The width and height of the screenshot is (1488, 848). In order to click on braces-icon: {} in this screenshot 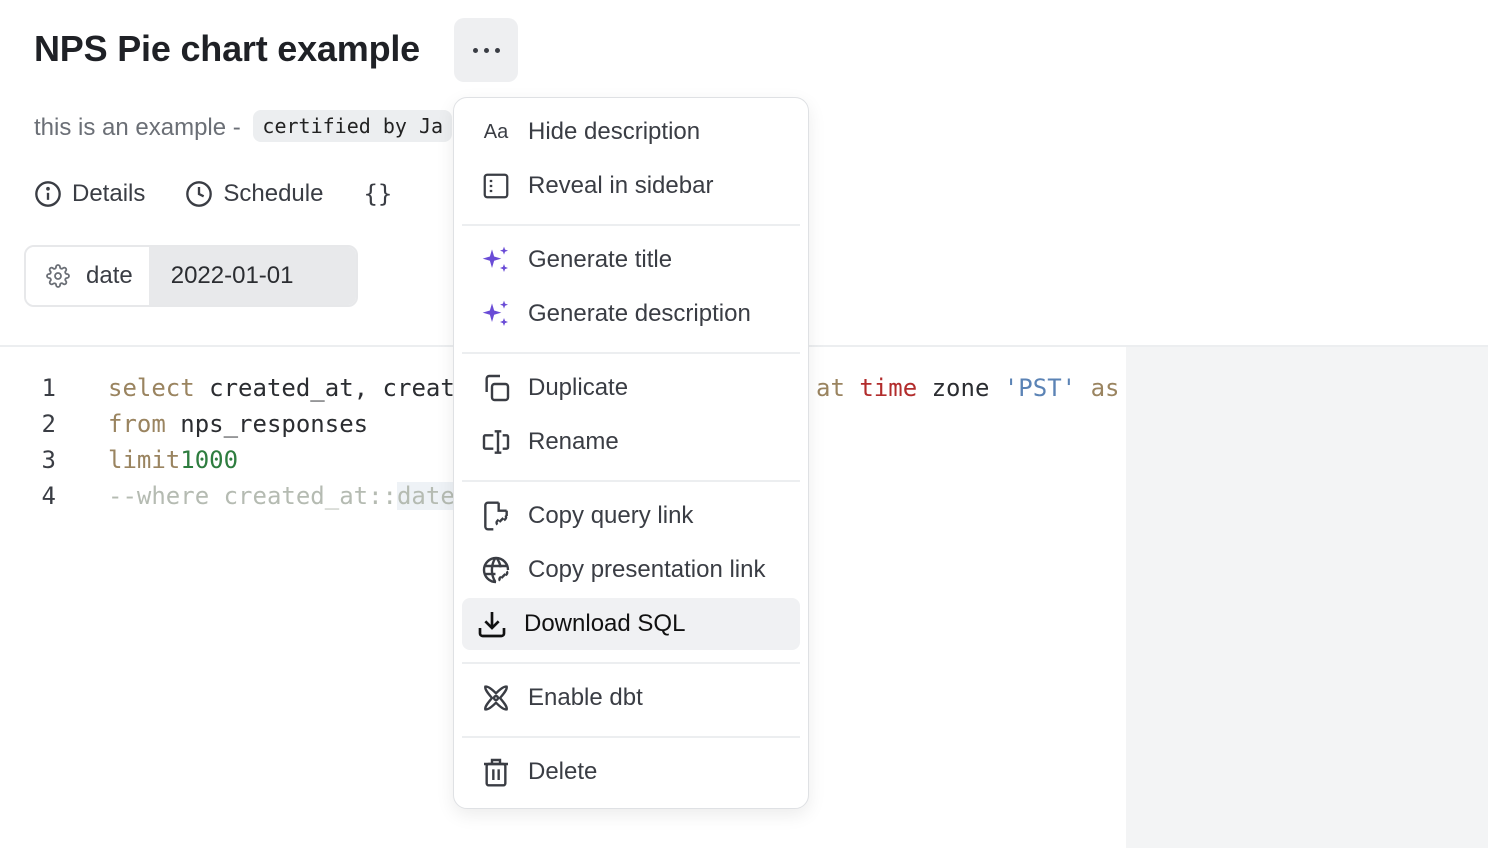, I will do `click(378, 194)`.